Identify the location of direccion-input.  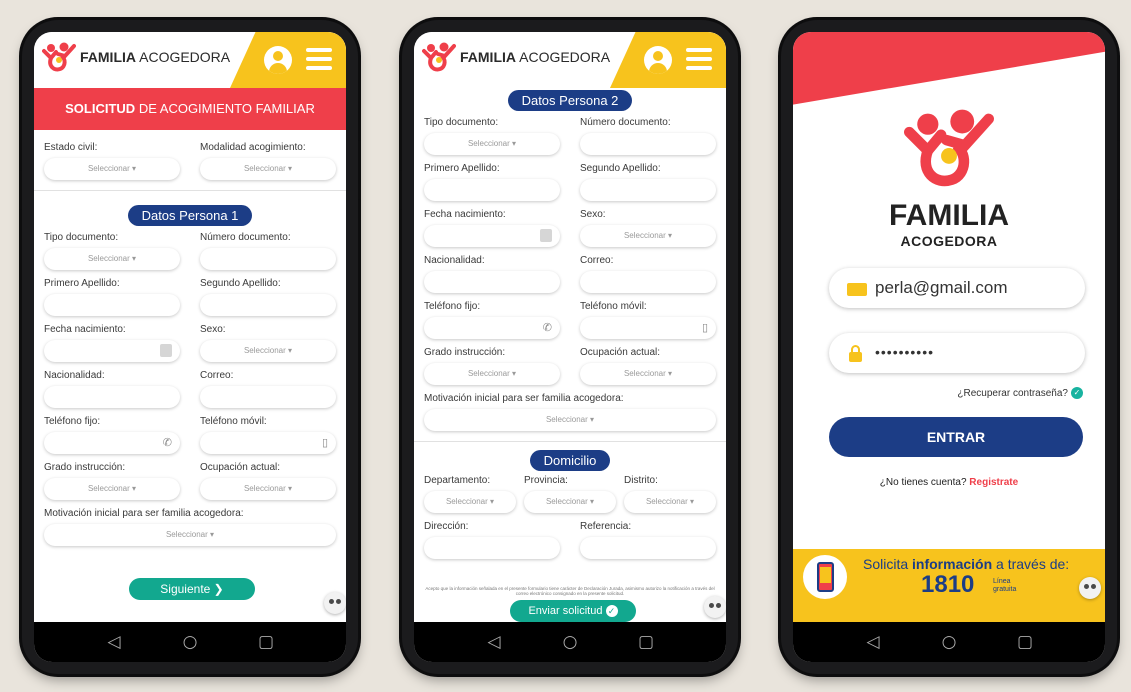
(492, 548).